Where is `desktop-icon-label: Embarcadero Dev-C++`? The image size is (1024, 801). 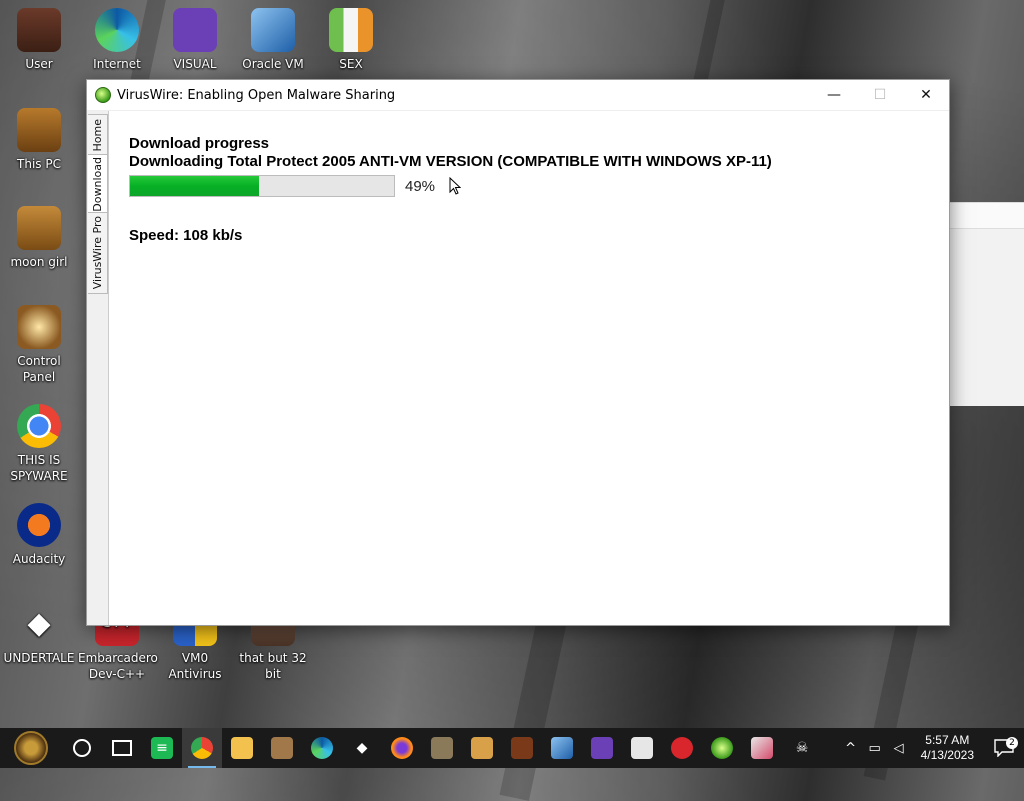 desktop-icon-label: Embarcadero Dev-C++ is located at coordinates (118, 666).